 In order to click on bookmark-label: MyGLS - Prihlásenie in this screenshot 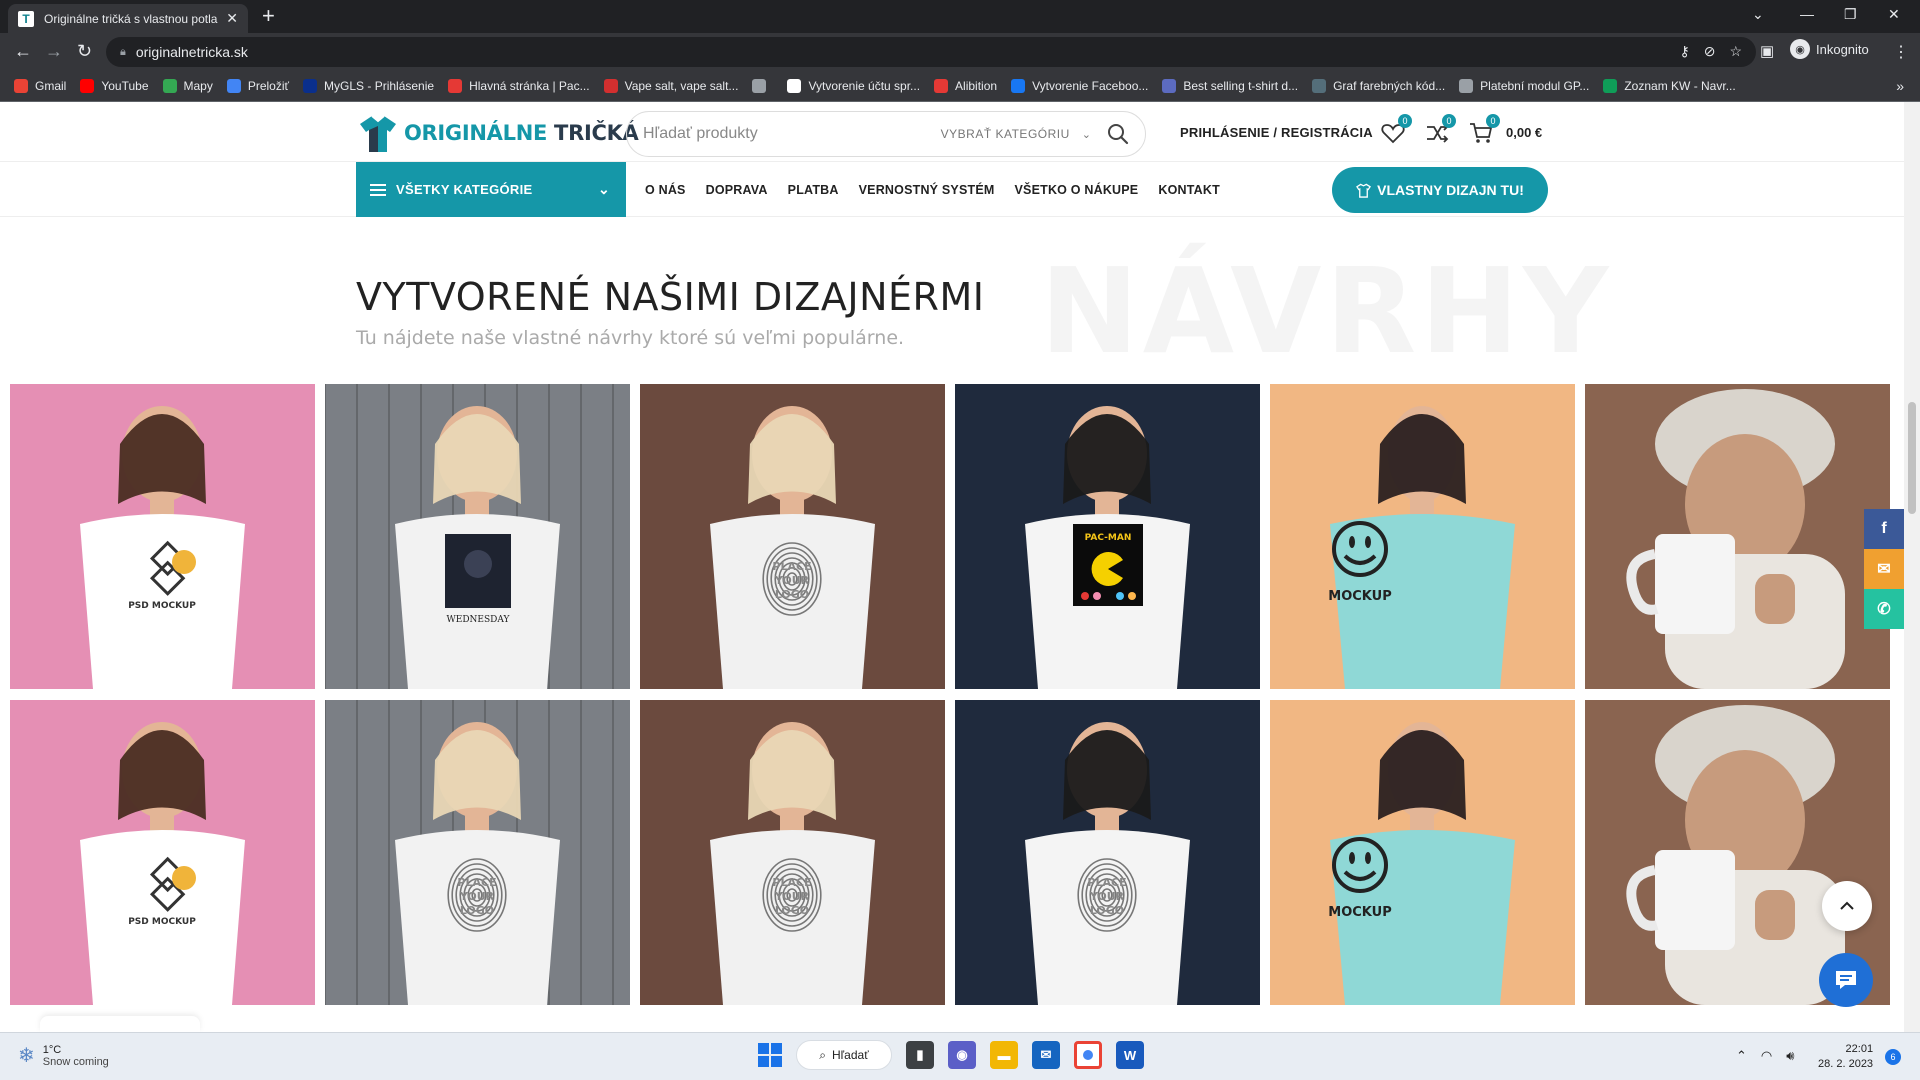, I will do `click(379, 86)`.